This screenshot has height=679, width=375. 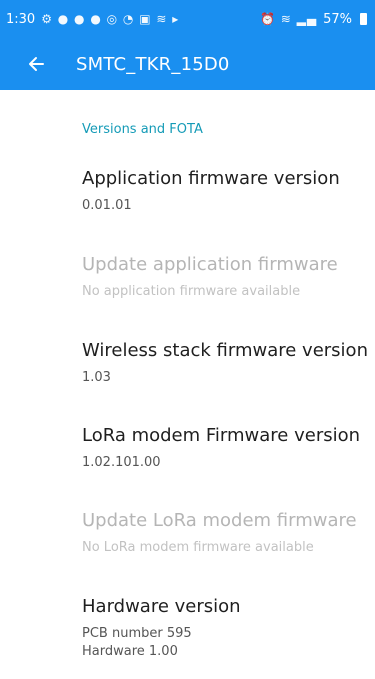 I want to click on status-time: 1:30, so click(x=21, y=19).